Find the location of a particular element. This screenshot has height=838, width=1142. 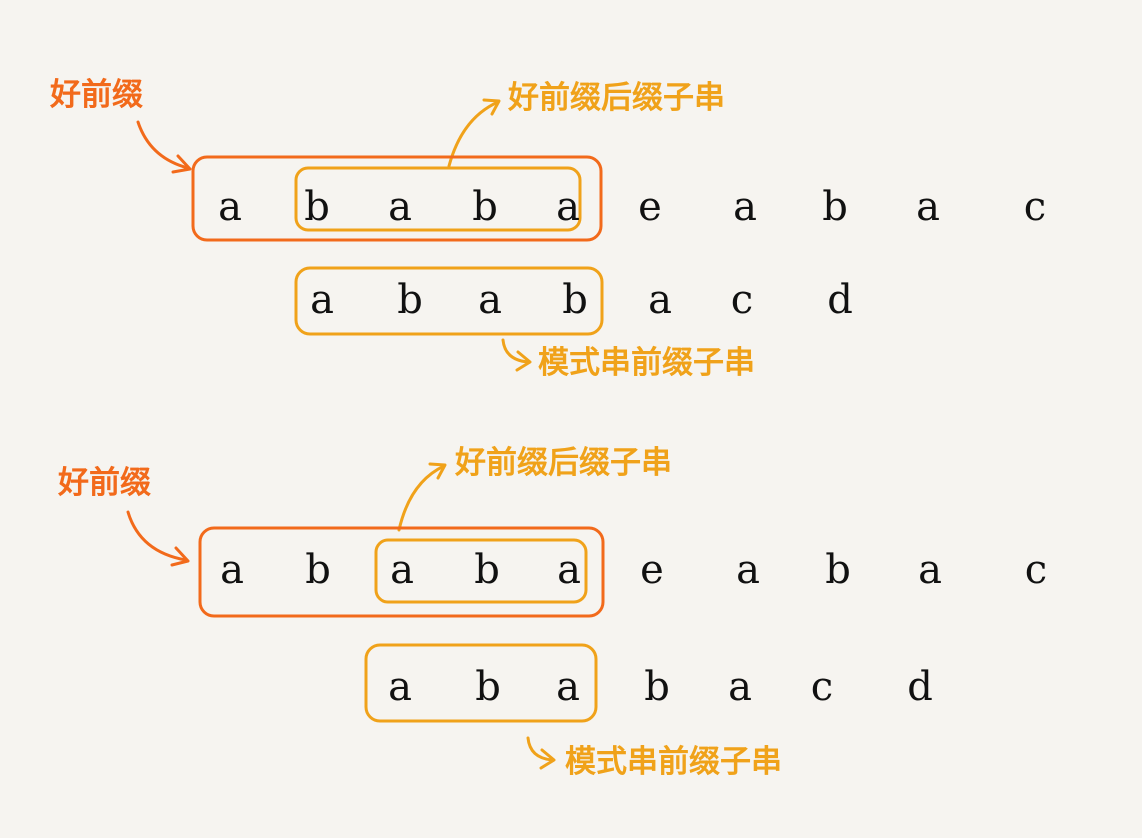

pattern-2-char-5: a is located at coordinates (740, 687).